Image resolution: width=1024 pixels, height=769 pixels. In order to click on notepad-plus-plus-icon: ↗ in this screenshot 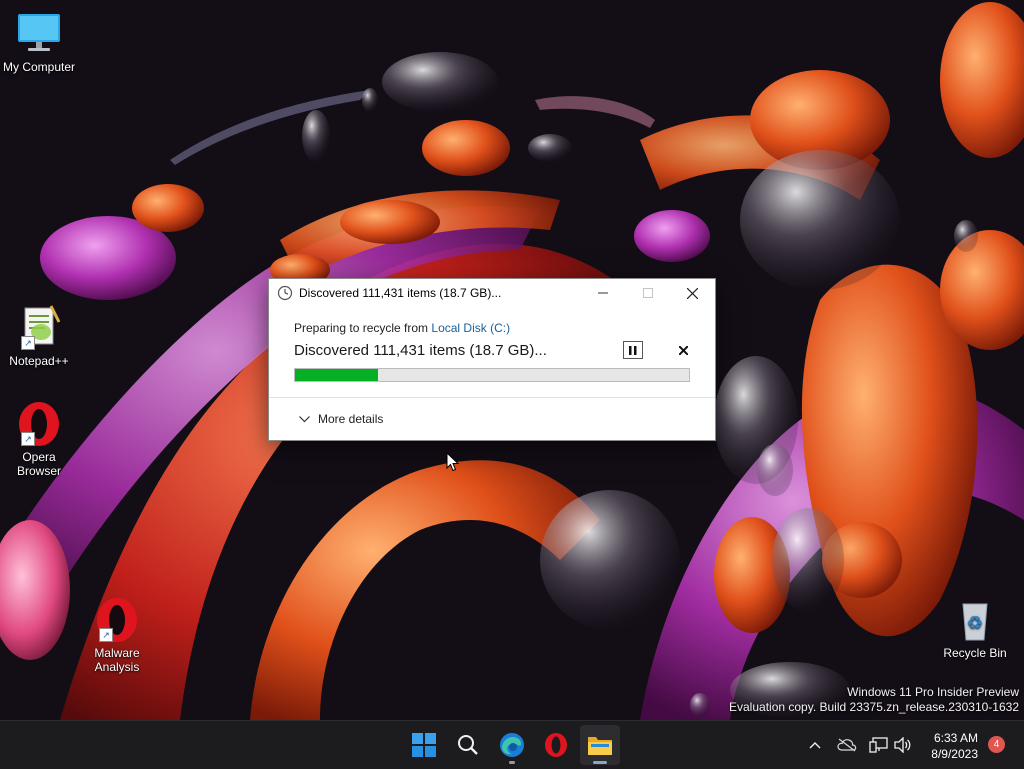, I will do `click(39, 328)`.